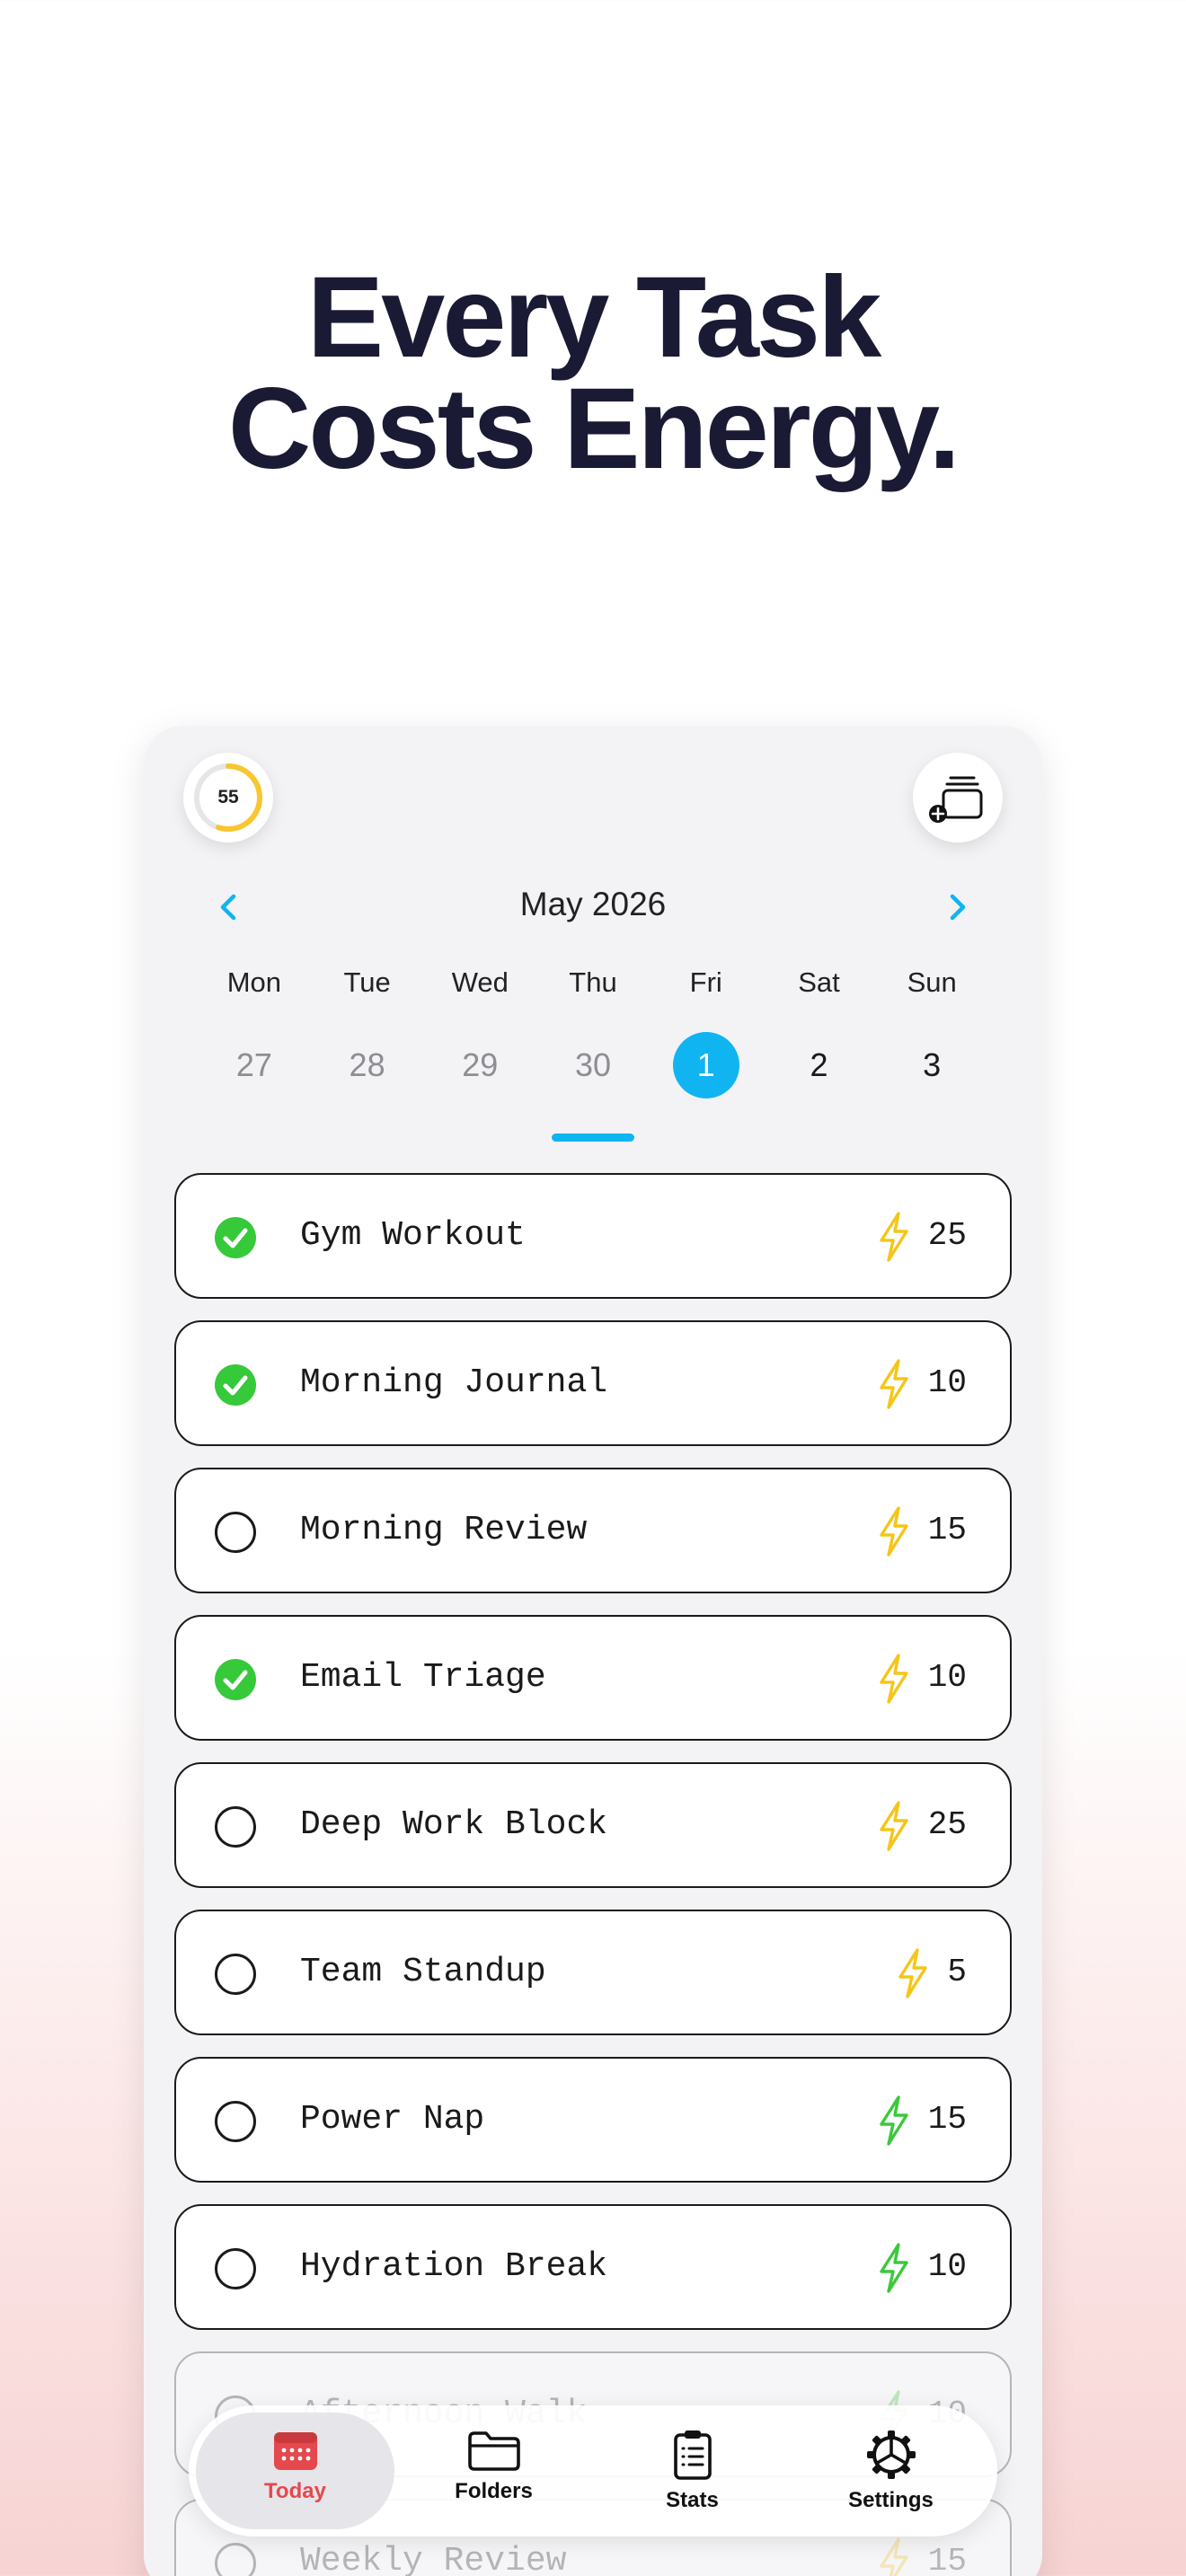 The image size is (1186, 2576). I want to click on folder-icon, so click(493, 2451).